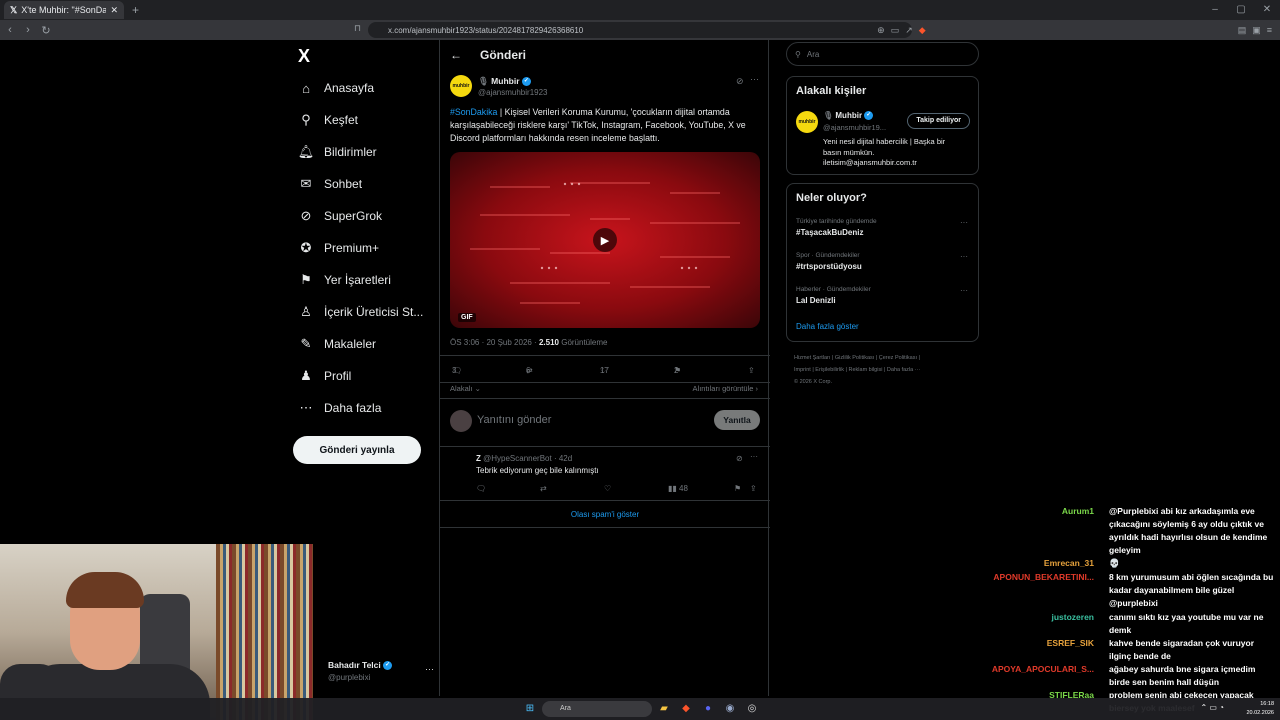 Image resolution: width=1280 pixels, height=720 pixels. What do you see at coordinates (135, 10) in the screenshot?
I see `new-tab-icon: +` at bounding box center [135, 10].